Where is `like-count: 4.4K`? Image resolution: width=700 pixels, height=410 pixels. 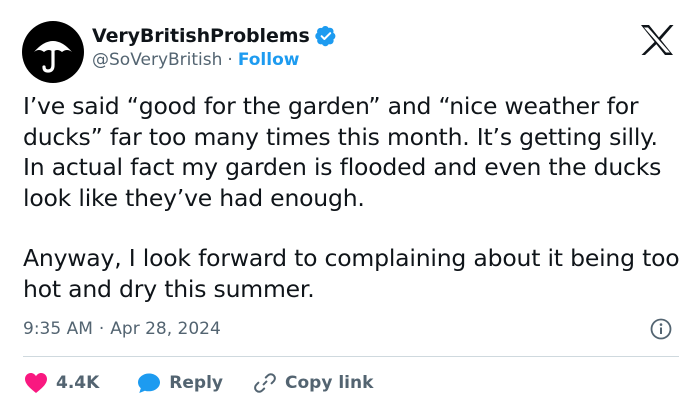
like-count: 4.4K is located at coordinates (78, 383).